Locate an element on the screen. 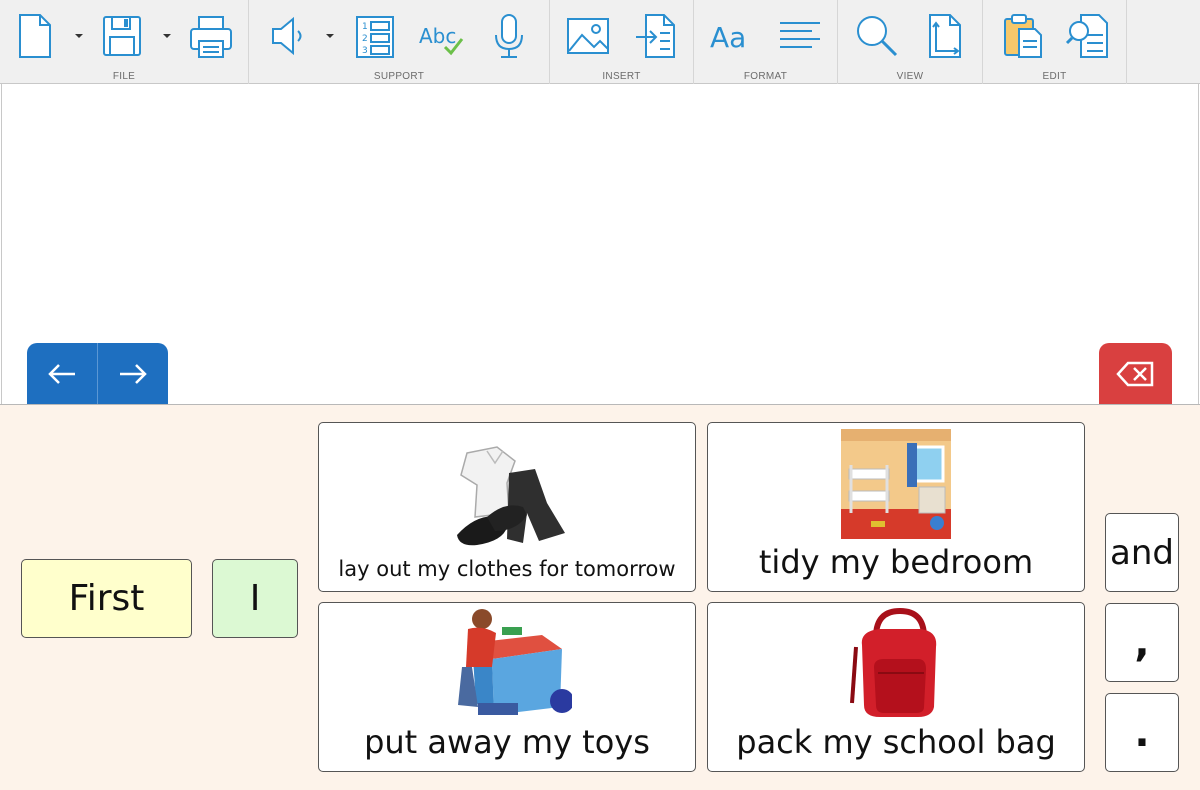 The width and height of the screenshot is (1200, 790). numbered-list-icon: 1 2 3 is located at coordinates (375, 37).